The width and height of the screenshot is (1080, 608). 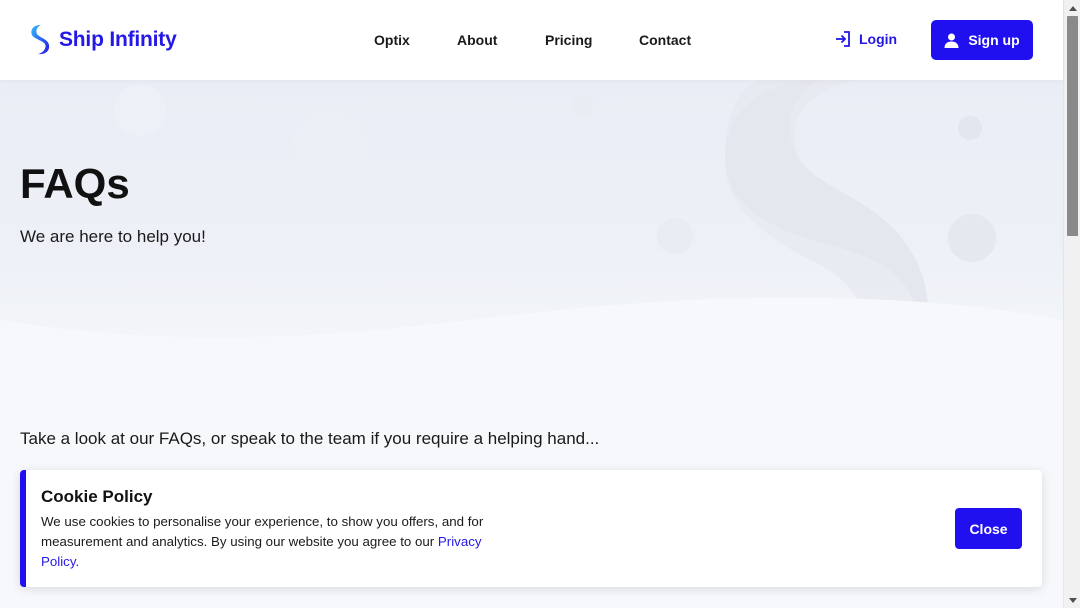 I want to click on nav-item-about: About, so click(x=477, y=40).